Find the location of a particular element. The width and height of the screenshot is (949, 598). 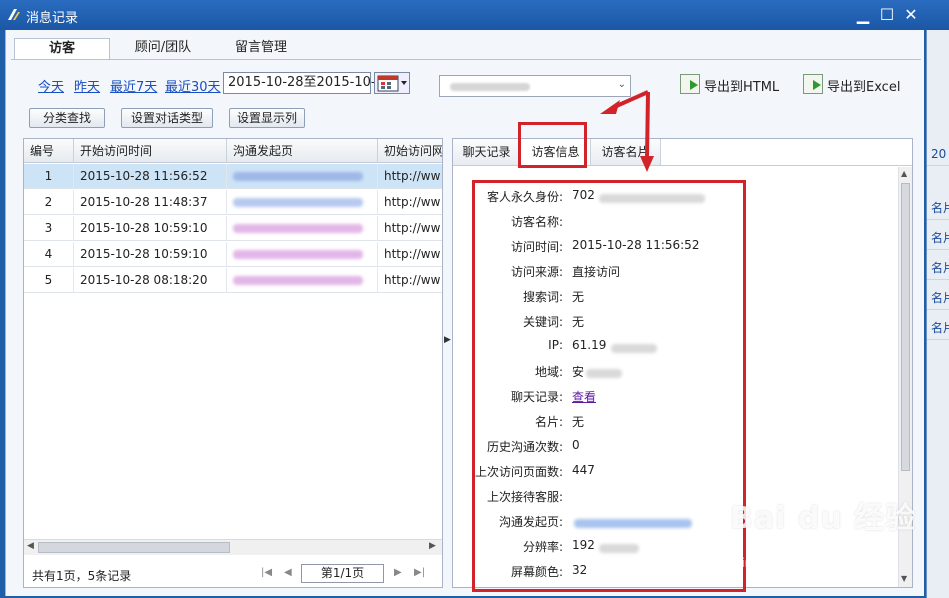

watermark-url: jingyan.baidu.com is located at coordinates (793, 563).